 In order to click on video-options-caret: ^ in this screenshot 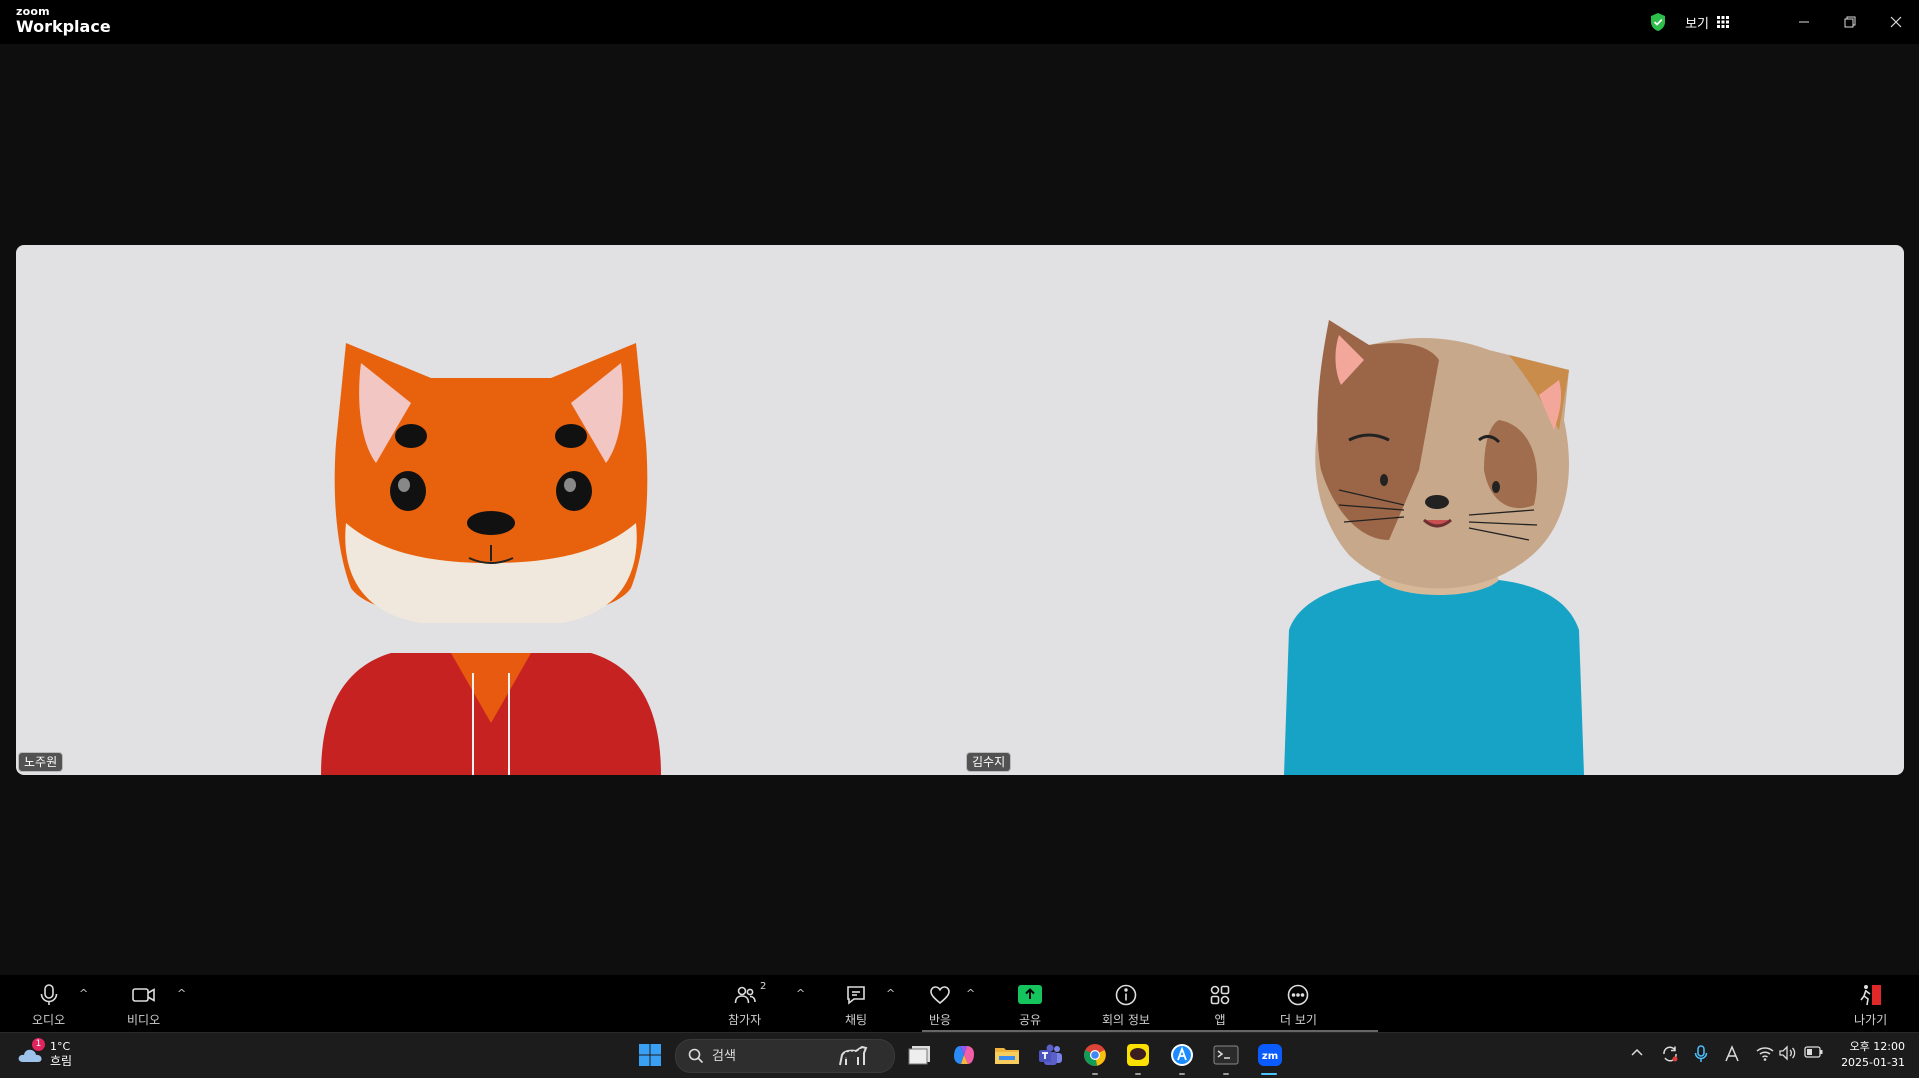, I will do `click(181, 993)`.